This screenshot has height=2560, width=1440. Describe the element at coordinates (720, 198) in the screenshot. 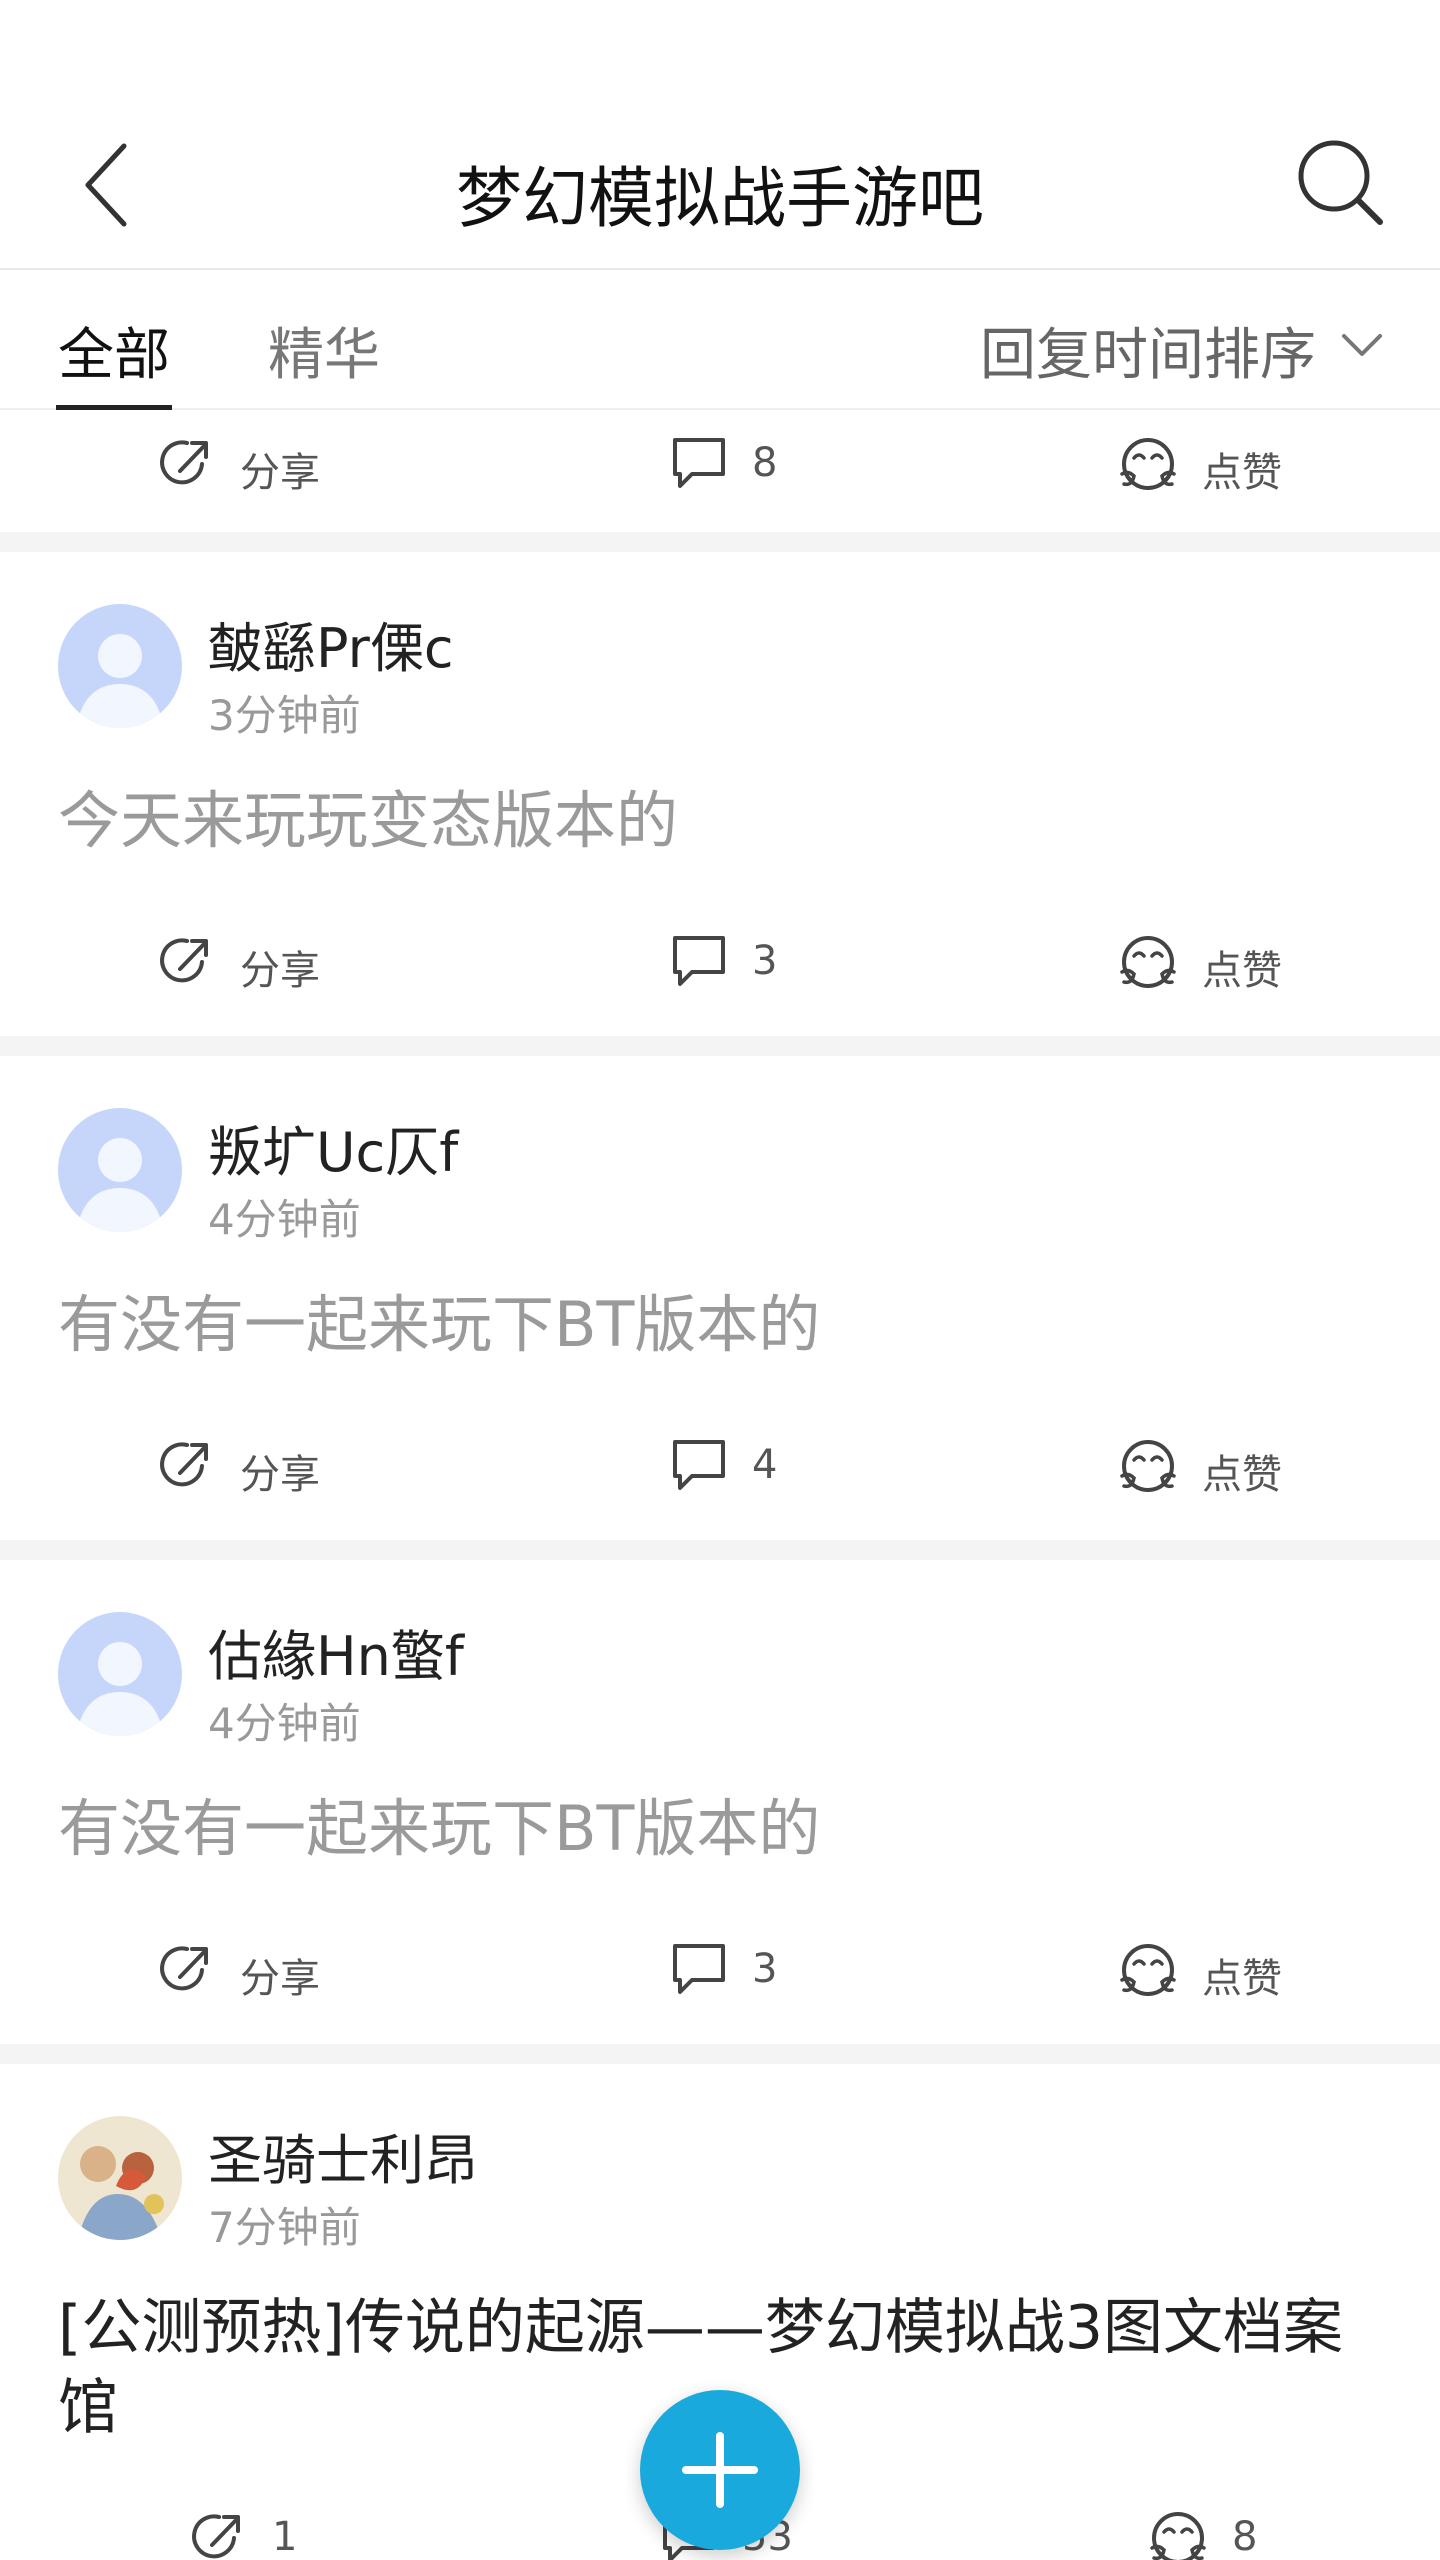

I see `page-title: 梦幻模拟战手游吧` at that location.